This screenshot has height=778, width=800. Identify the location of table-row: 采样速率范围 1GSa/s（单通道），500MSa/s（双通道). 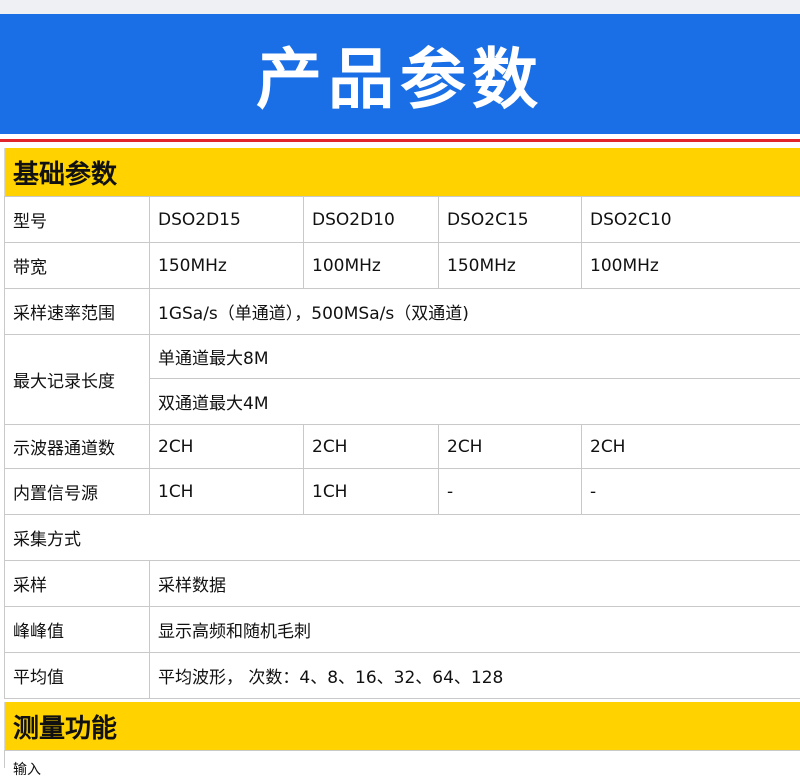
(402, 312).